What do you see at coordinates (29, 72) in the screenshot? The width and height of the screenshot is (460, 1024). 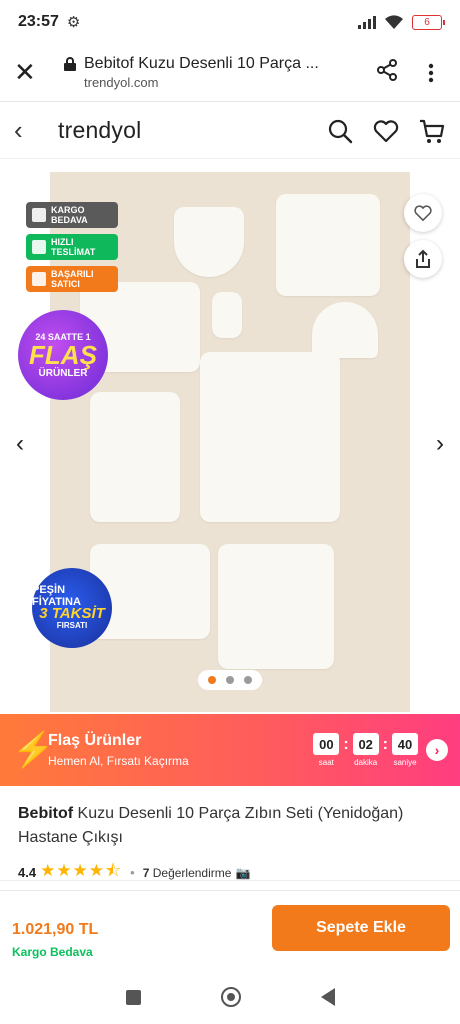 I see `close-icon: ✕` at bounding box center [29, 72].